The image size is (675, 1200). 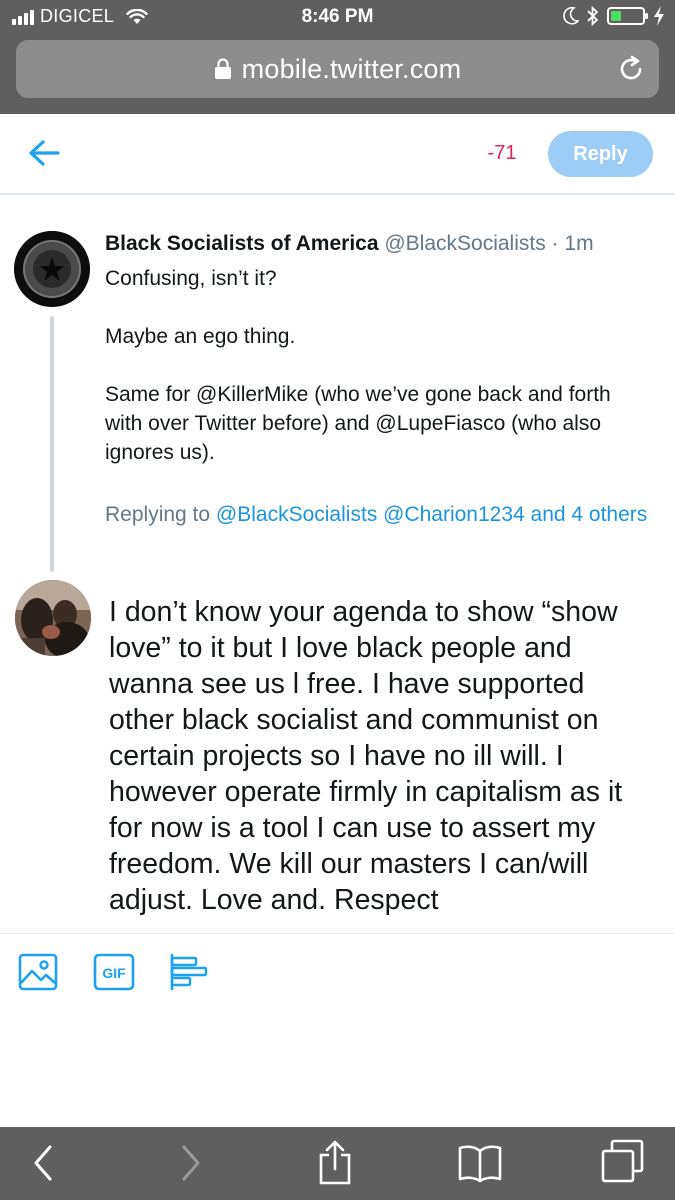 What do you see at coordinates (623, 1162) in the screenshot?
I see `tabs-icon` at bounding box center [623, 1162].